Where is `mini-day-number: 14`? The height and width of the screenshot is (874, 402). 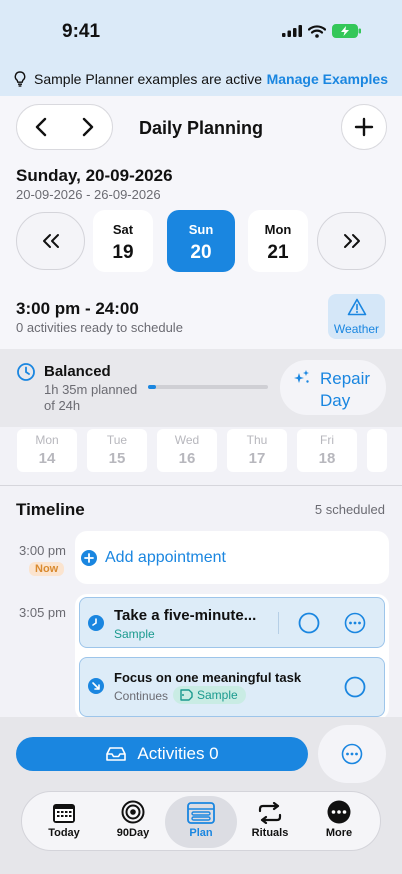
mini-day-number: 14 is located at coordinates (47, 458).